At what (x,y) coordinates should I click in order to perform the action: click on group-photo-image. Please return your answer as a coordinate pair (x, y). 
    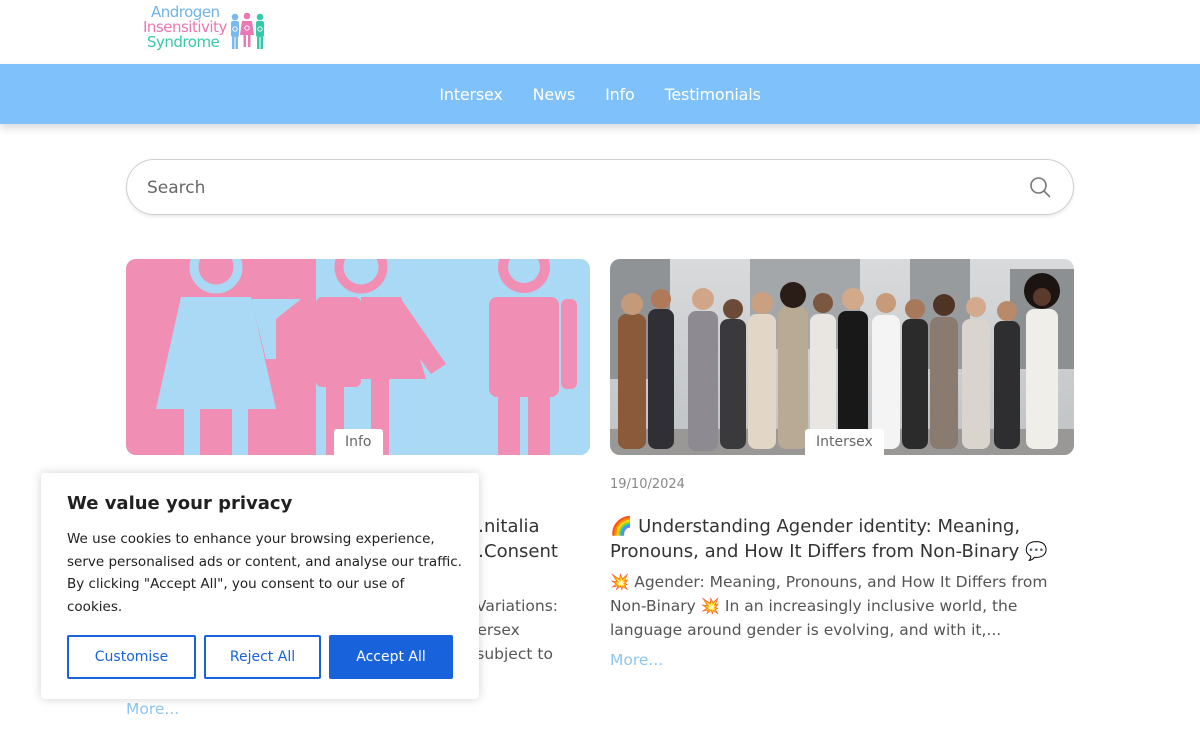
    Looking at the image, I should click on (842, 357).